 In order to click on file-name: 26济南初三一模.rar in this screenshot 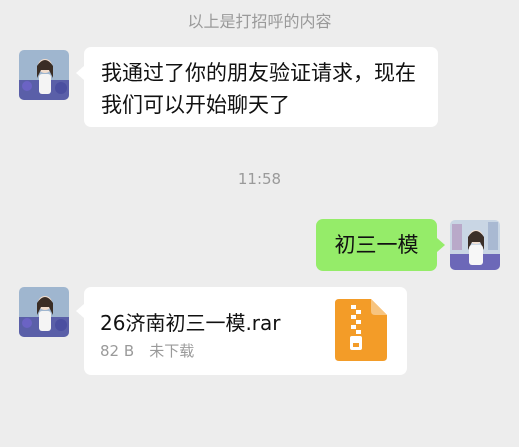, I will do `click(190, 323)`.